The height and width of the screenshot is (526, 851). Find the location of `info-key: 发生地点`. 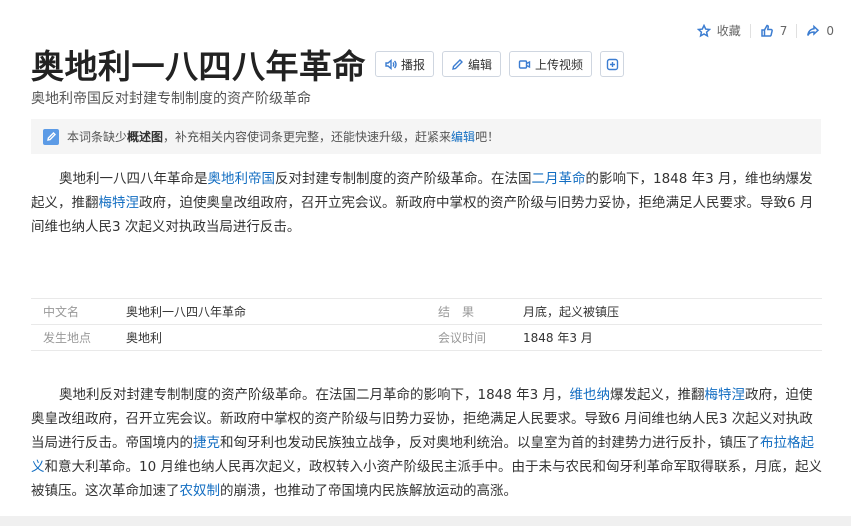

info-key: 发生地点 is located at coordinates (67, 338).